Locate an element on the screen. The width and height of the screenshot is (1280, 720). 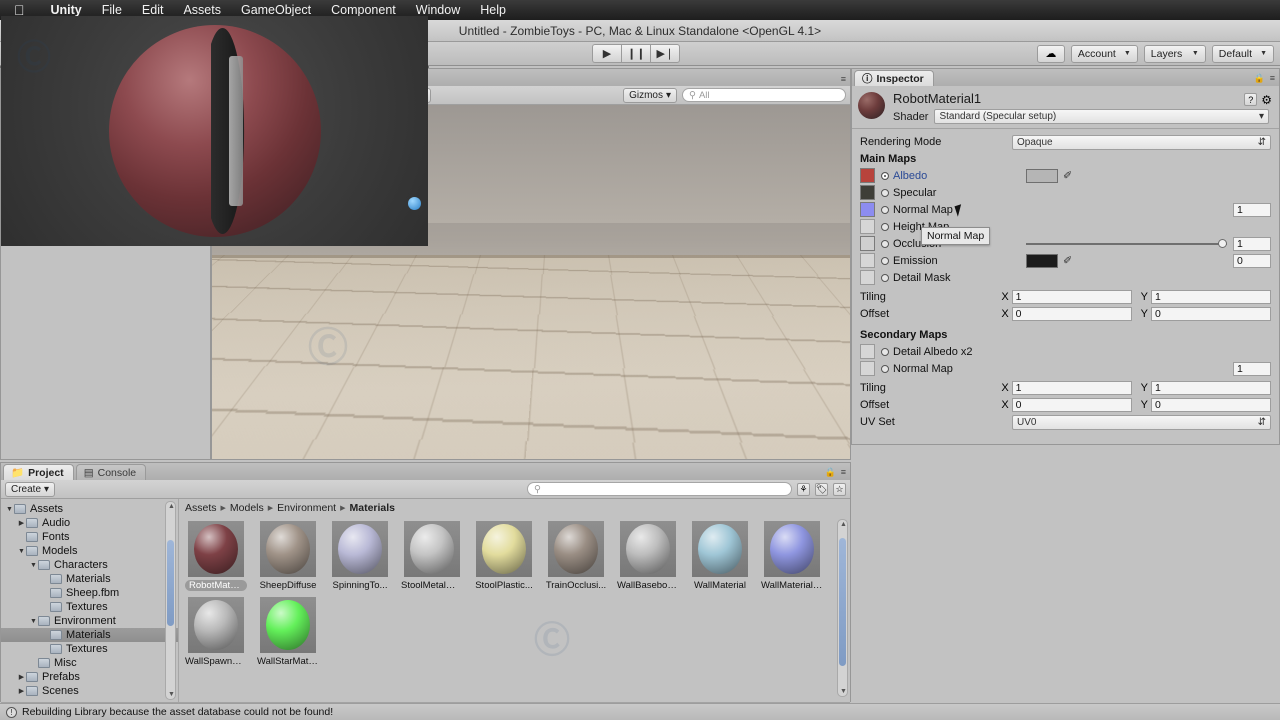
secondary-tiling-y-field: 1 is located at coordinates (1211, 388).